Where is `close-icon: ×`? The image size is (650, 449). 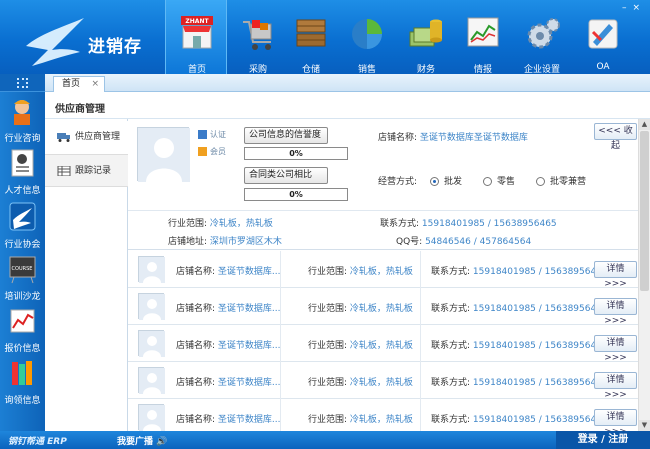
close-icon: × is located at coordinates (95, 84).